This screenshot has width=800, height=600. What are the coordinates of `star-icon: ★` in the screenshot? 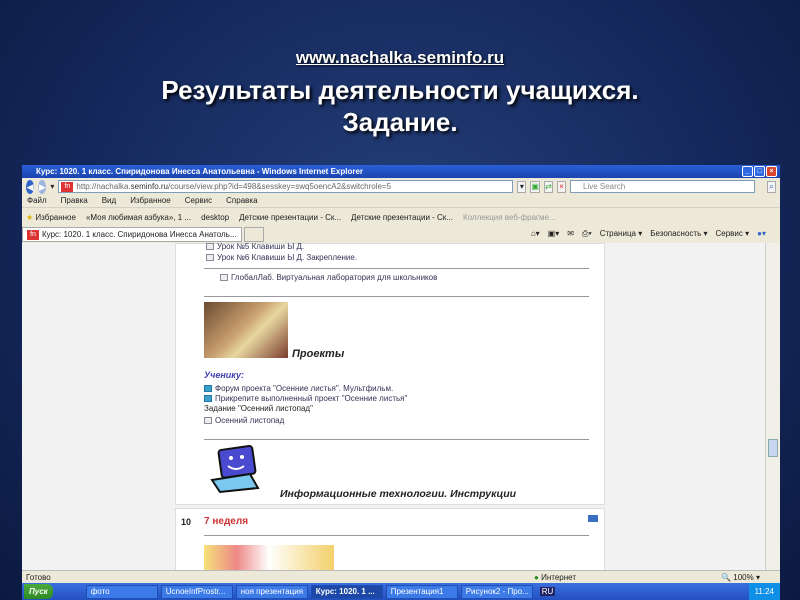 It's located at (30, 217).